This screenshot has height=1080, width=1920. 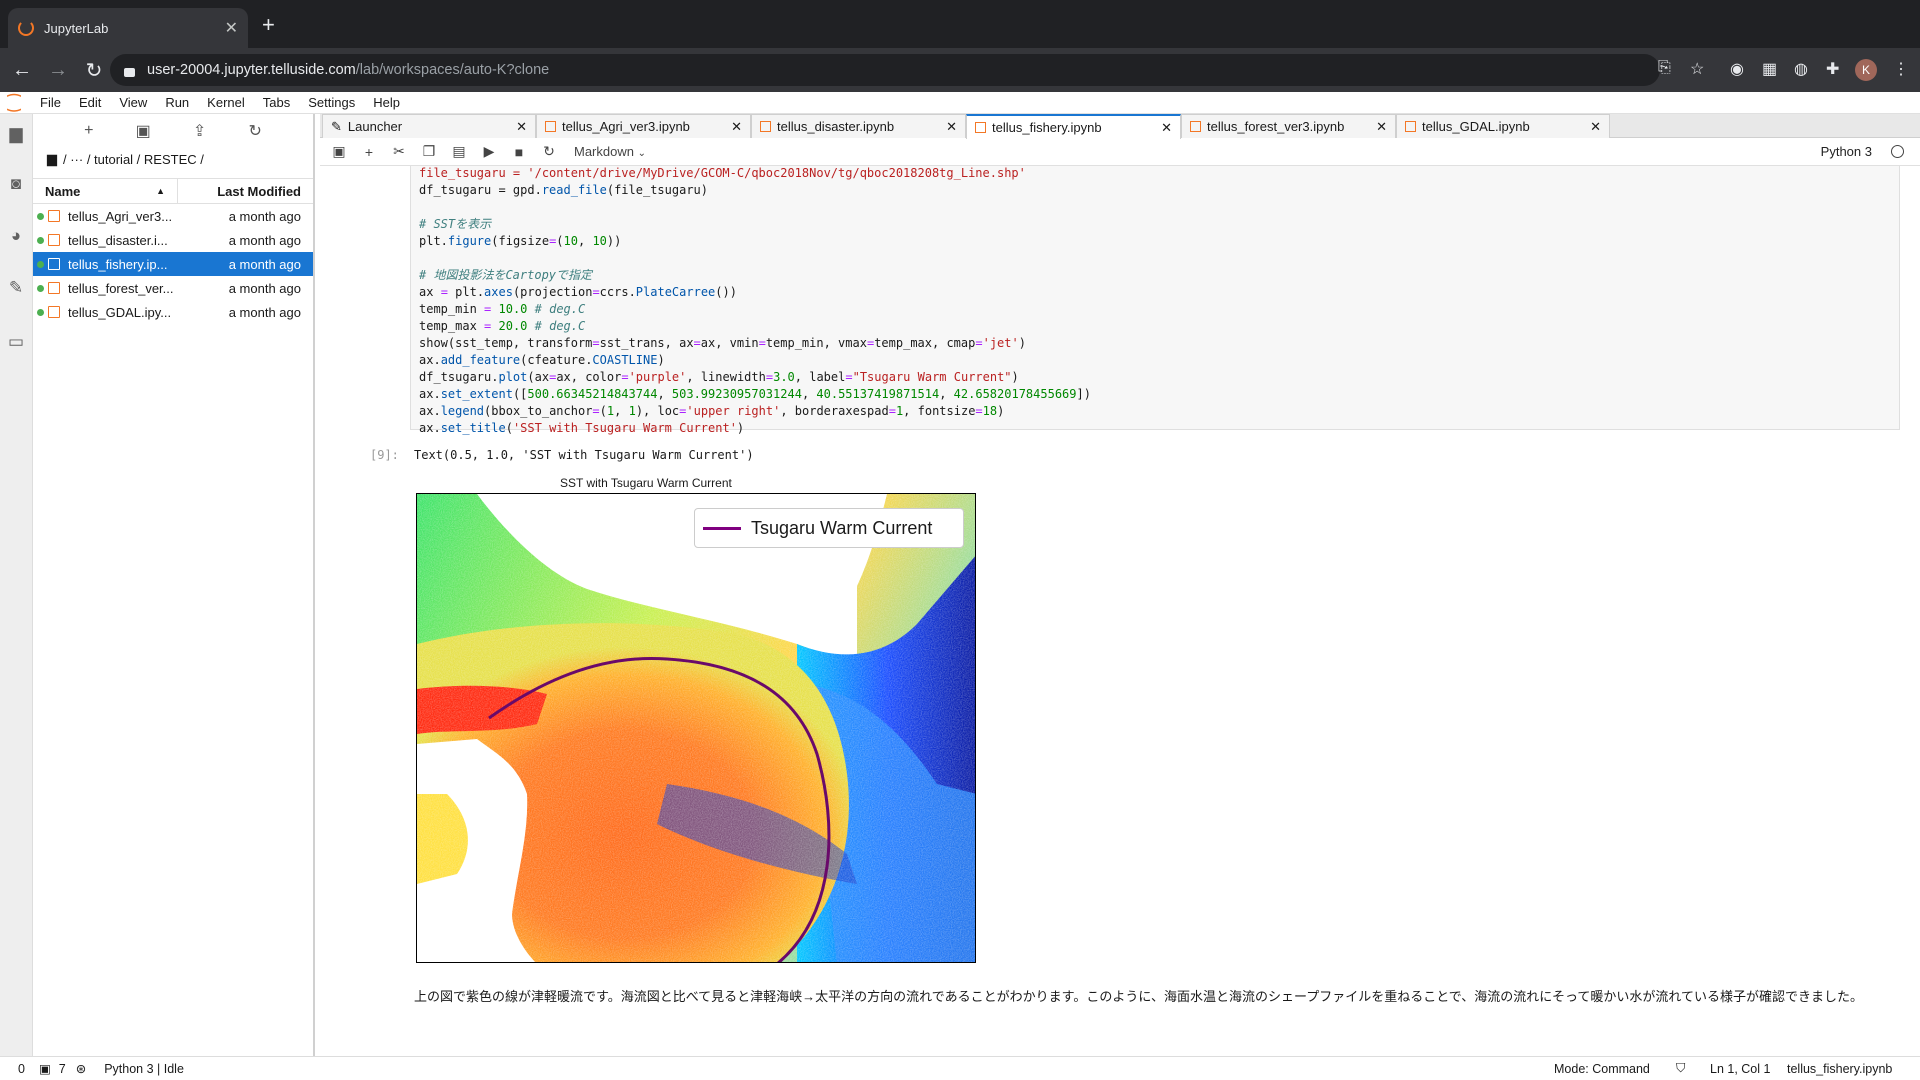 What do you see at coordinates (1120, 152) in the screenshot?
I see `notebook-toolbar: ▣ + ✂ ❐ ▤ ▶ ■ ↻ Markdown ⌄ Python 3` at bounding box center [1120, 152].